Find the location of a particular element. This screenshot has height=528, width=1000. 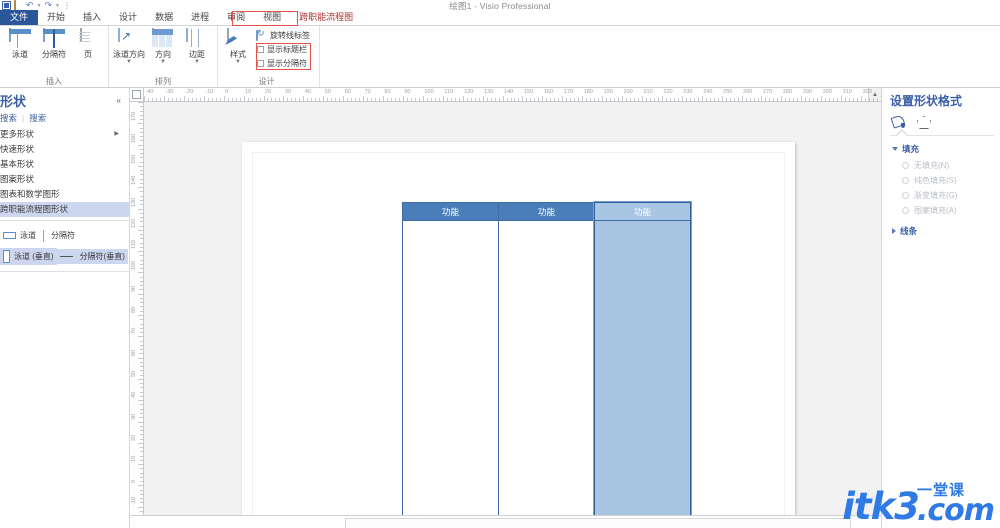

style-chevron-down-icon: ▼ is located at coordinates (238, 62).